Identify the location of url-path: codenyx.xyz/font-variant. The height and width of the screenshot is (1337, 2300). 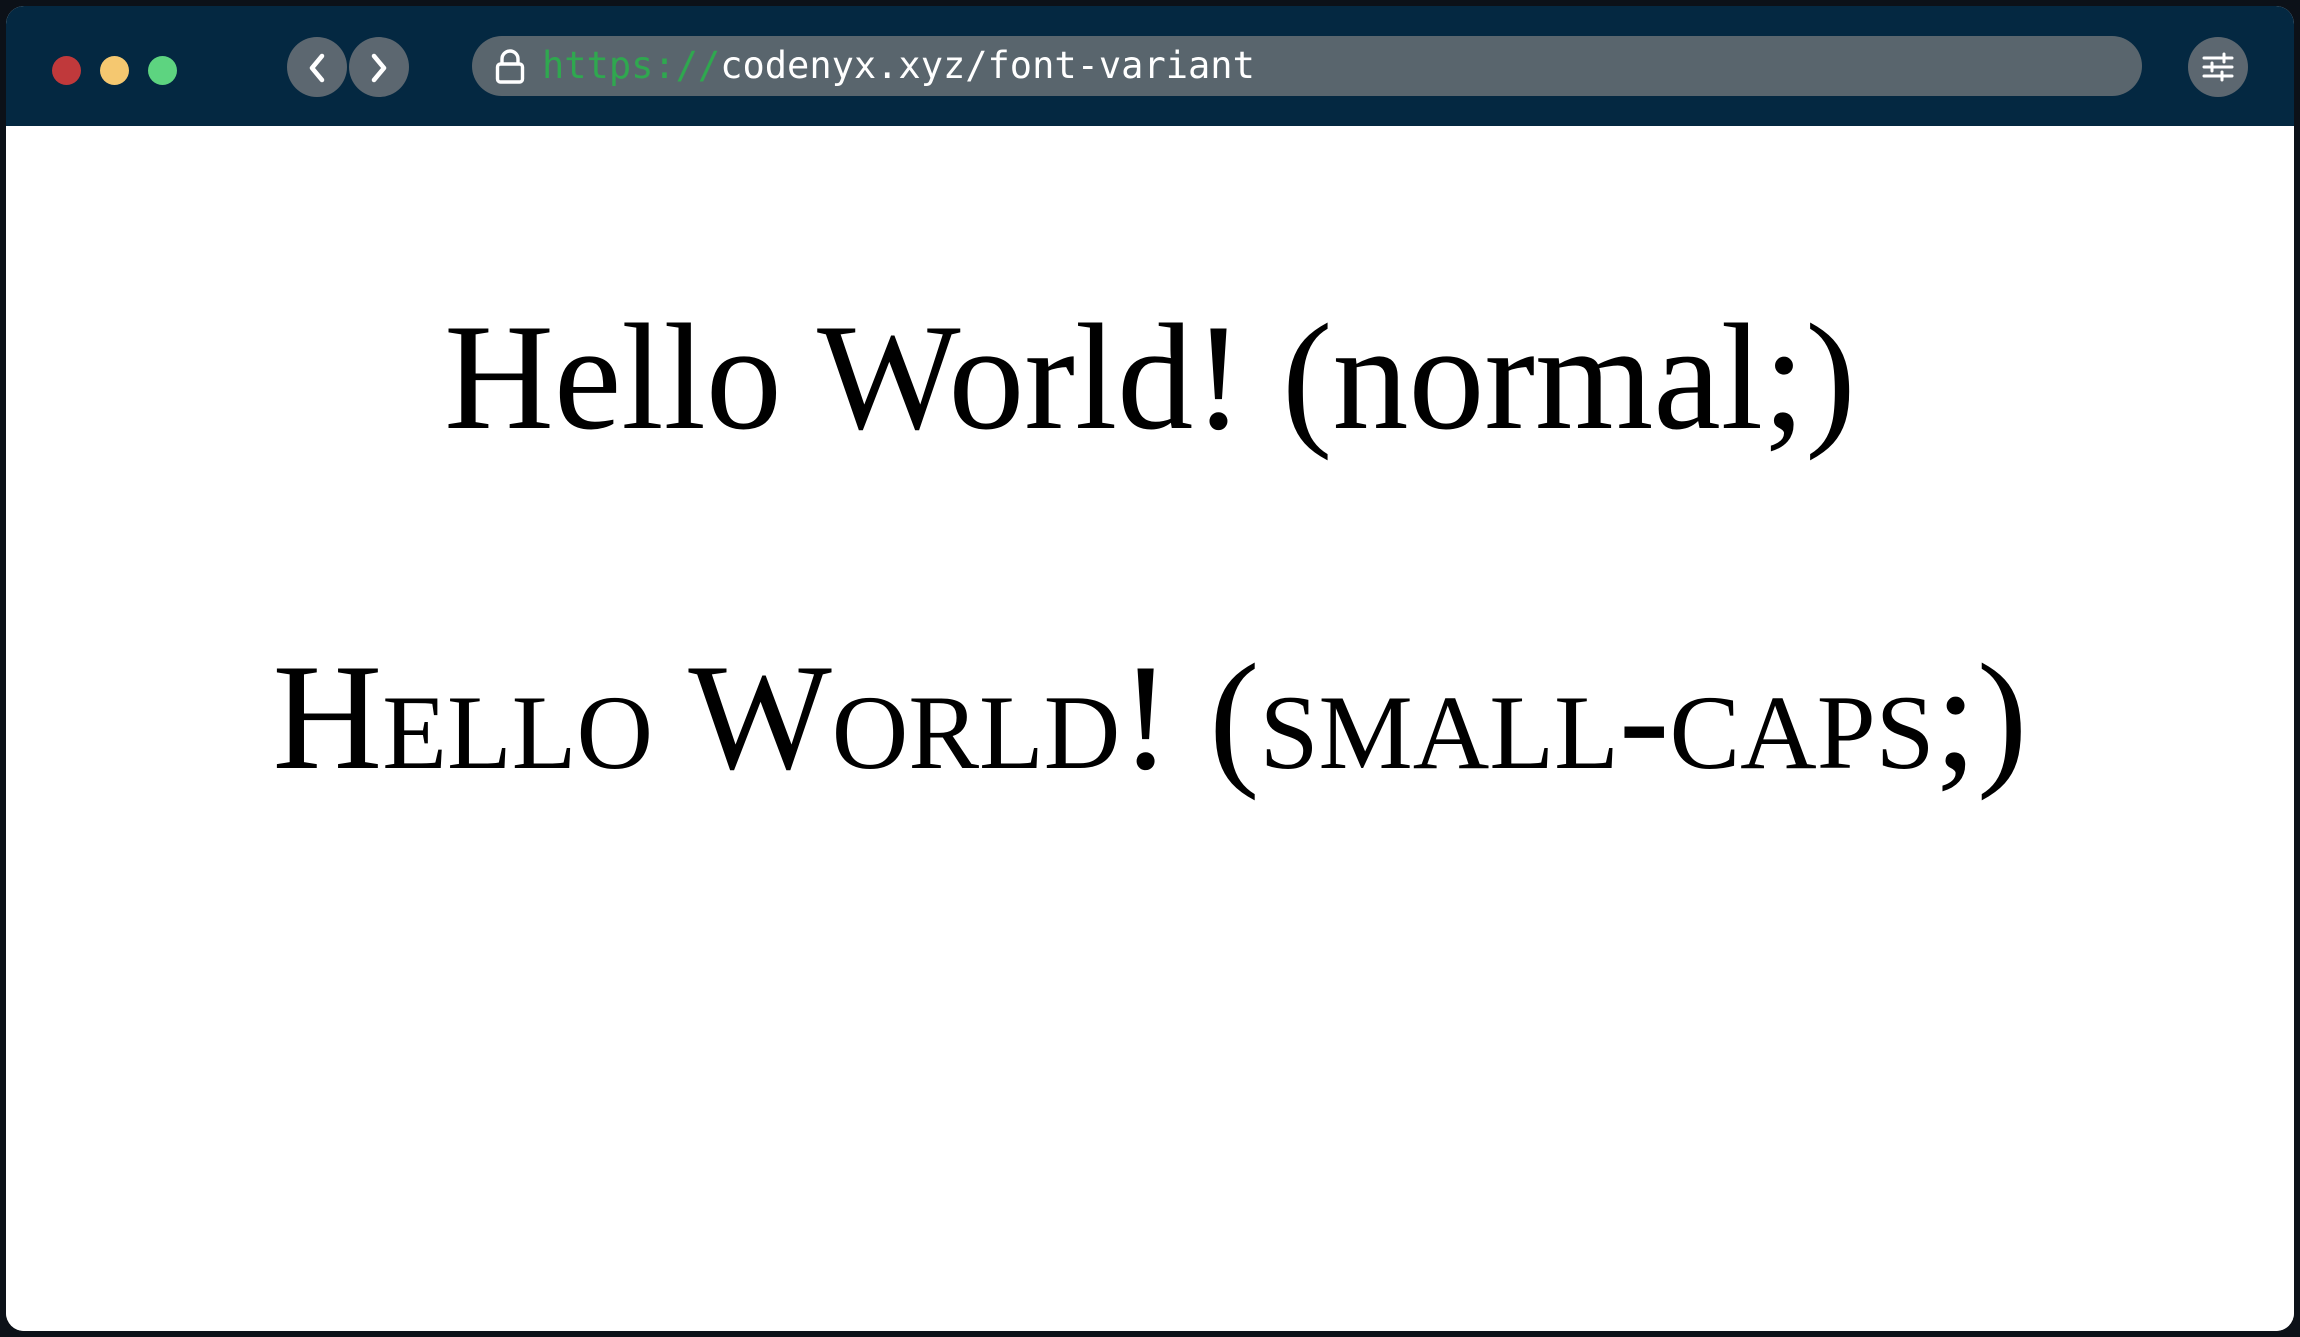
(987, 65).